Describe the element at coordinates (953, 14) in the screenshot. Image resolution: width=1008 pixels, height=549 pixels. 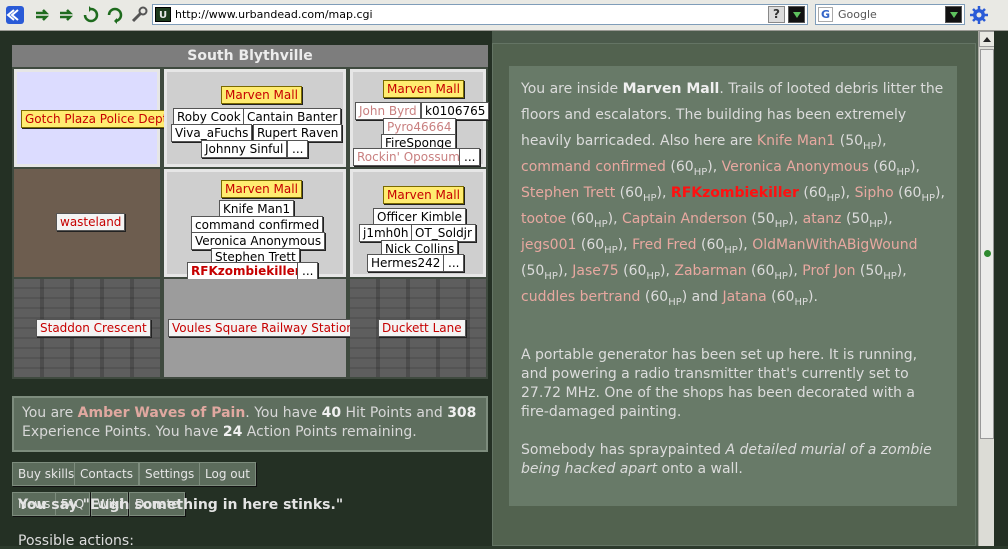
I see `search-go-button` at that location.